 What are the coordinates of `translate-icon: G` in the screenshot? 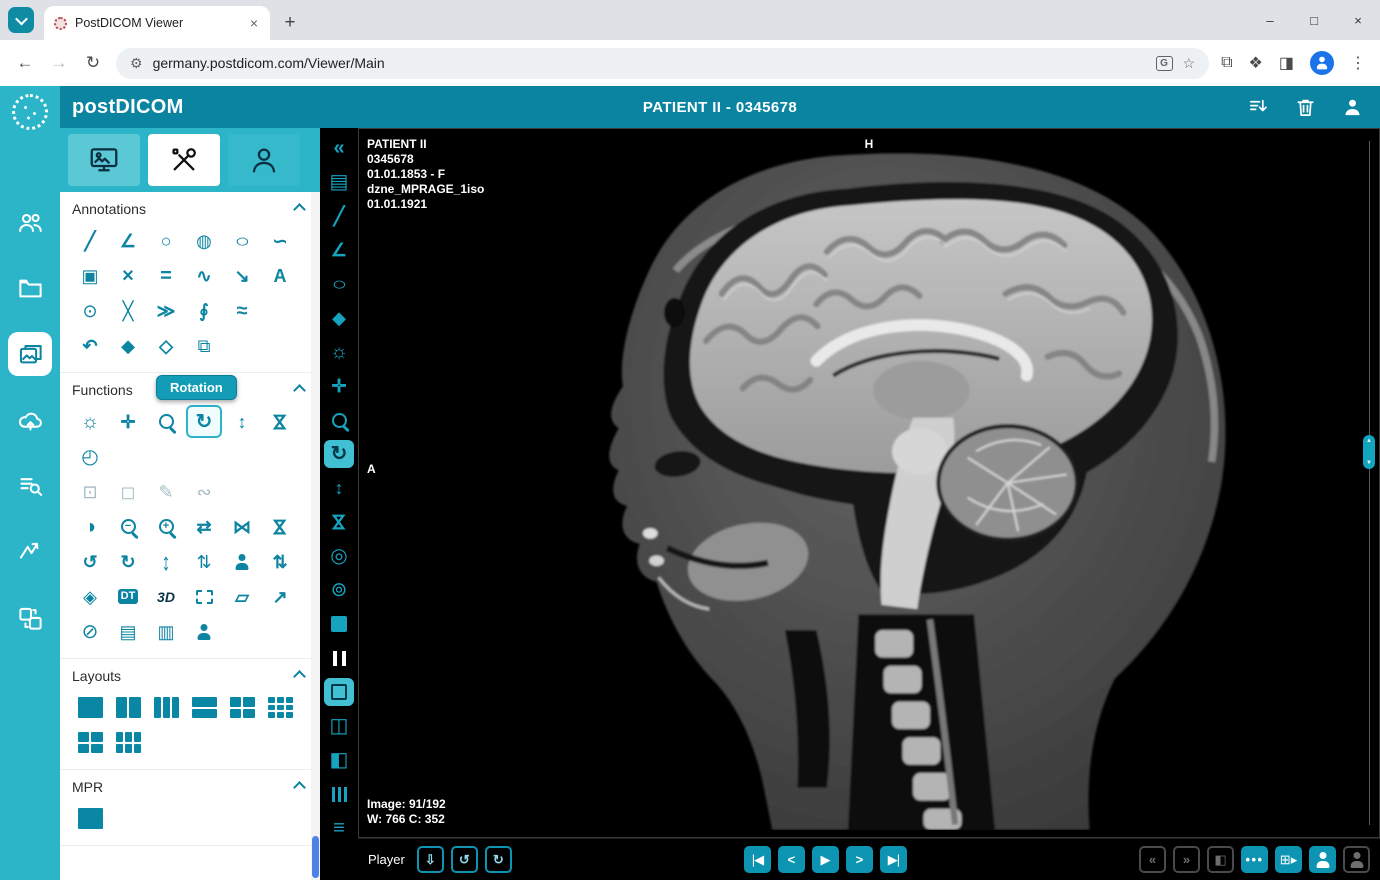 It's located at (1164, 63).